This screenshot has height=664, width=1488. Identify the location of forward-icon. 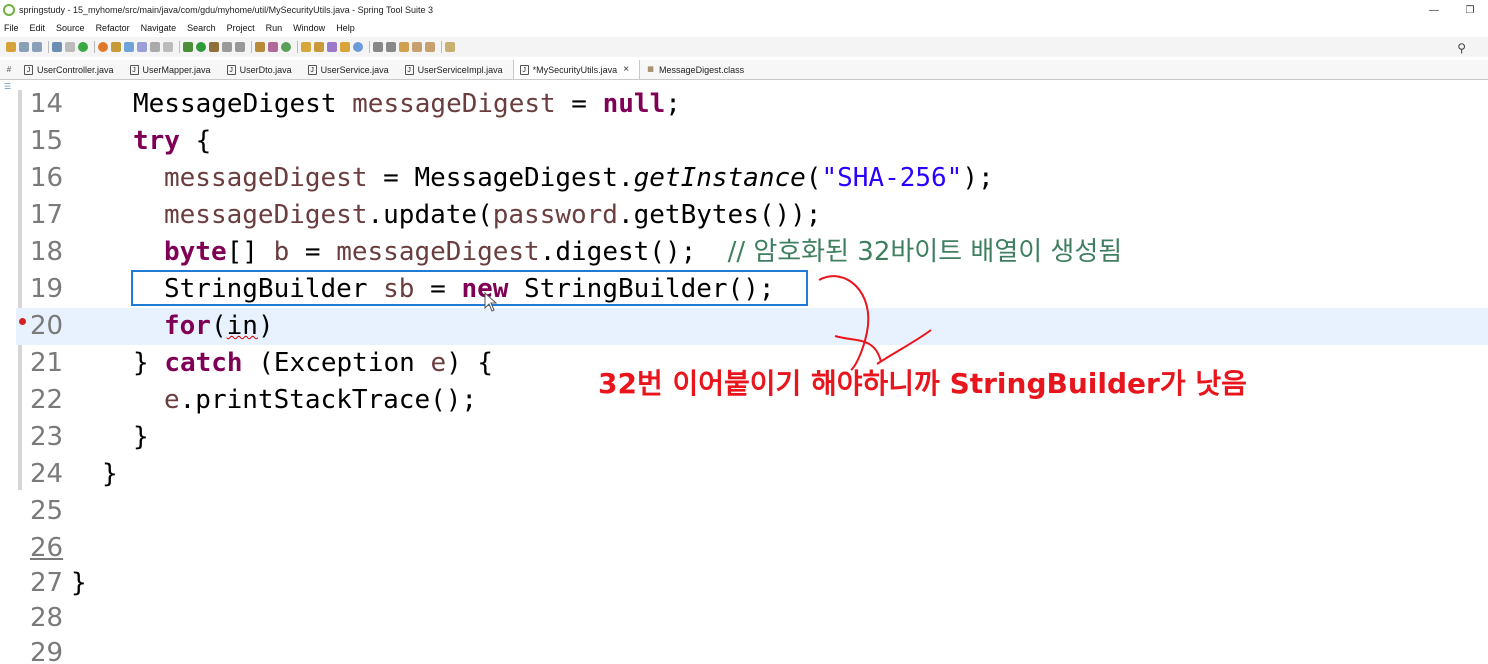
(430, 47).